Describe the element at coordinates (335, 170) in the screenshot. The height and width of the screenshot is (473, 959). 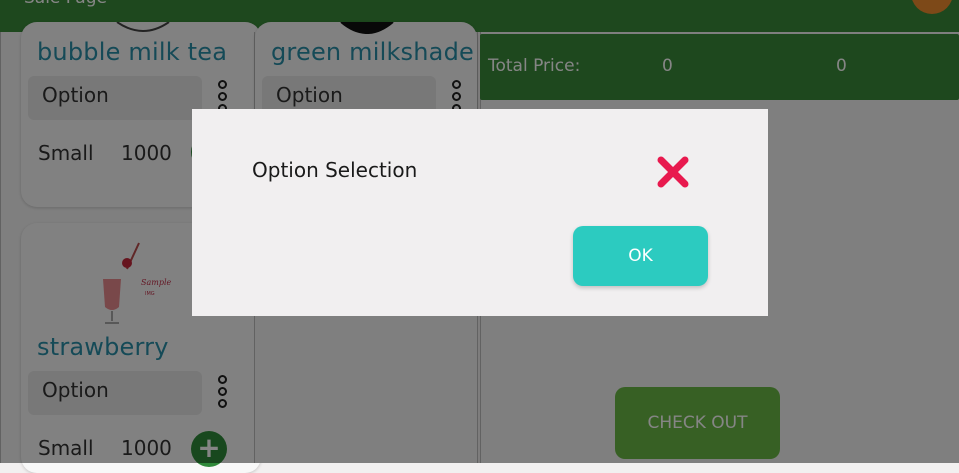
I see `dialog-title: Option Selection` at that location.